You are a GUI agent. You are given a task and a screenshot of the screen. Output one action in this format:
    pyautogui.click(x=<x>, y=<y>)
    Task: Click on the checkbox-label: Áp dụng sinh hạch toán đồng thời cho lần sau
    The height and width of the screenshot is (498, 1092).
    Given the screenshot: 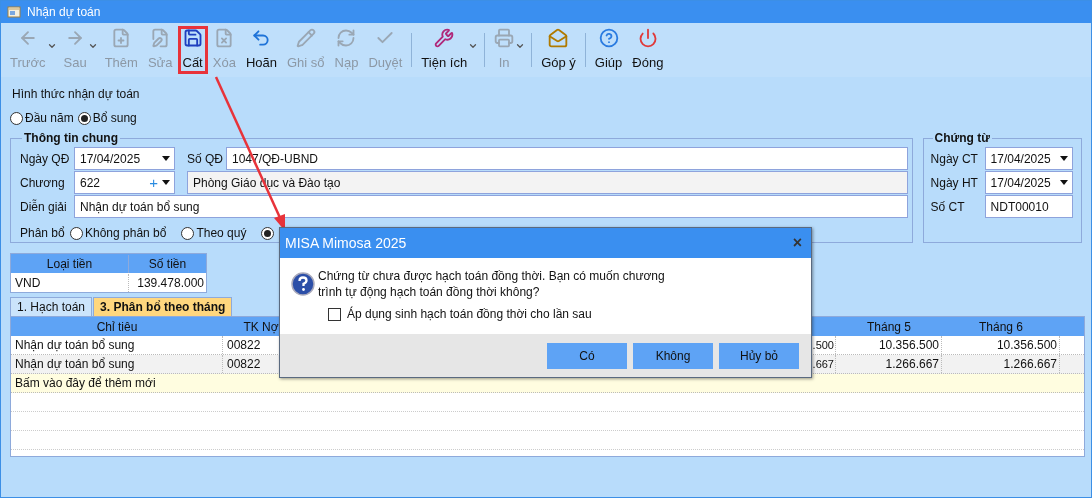 What is the action you would take?
    pyautogui.click(x=469, y=314)
    